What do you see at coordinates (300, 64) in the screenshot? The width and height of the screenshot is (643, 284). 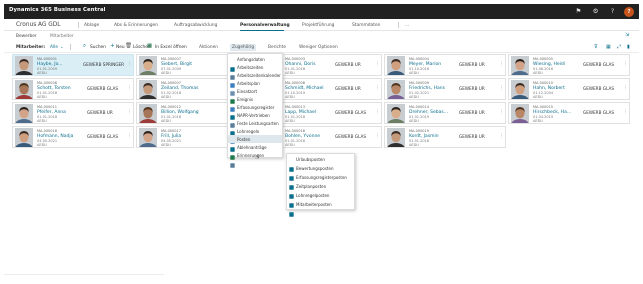 I see `employee-name: Ohanni, Doris` at bounding box center [300, 64].